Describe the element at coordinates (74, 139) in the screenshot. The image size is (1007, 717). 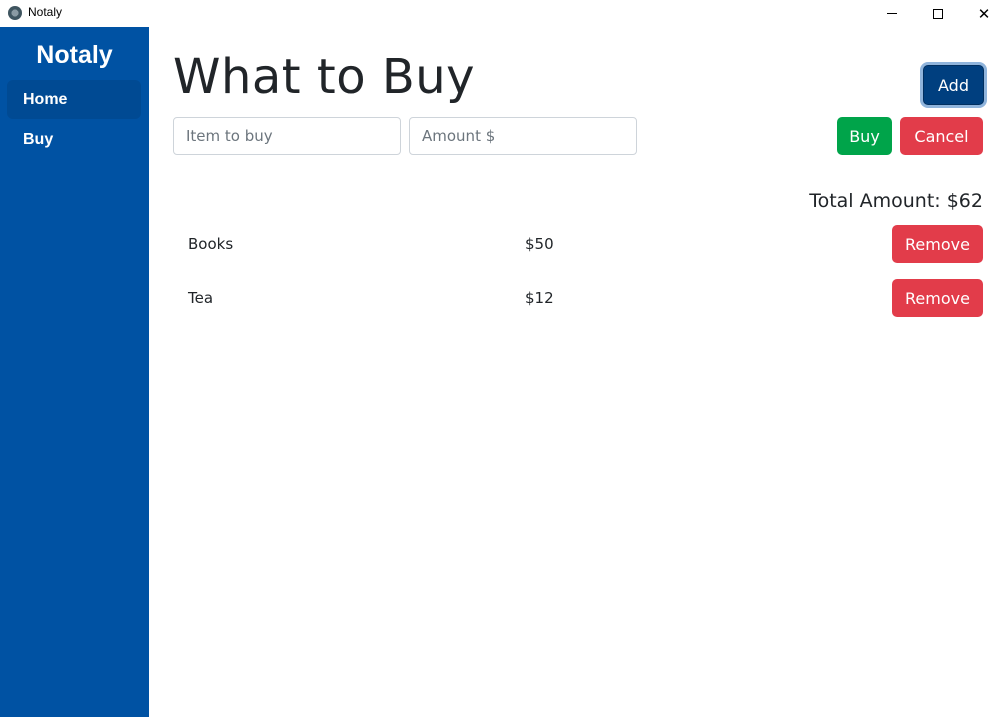
I see `sidebar-item-buy: Buy` at that location.